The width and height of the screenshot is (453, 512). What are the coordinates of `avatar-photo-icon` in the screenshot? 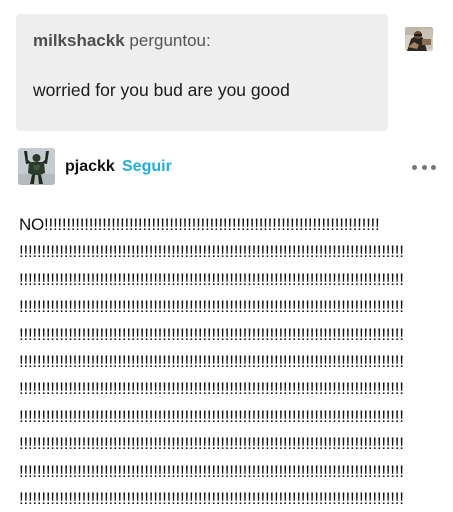 It's located at (419, 39).